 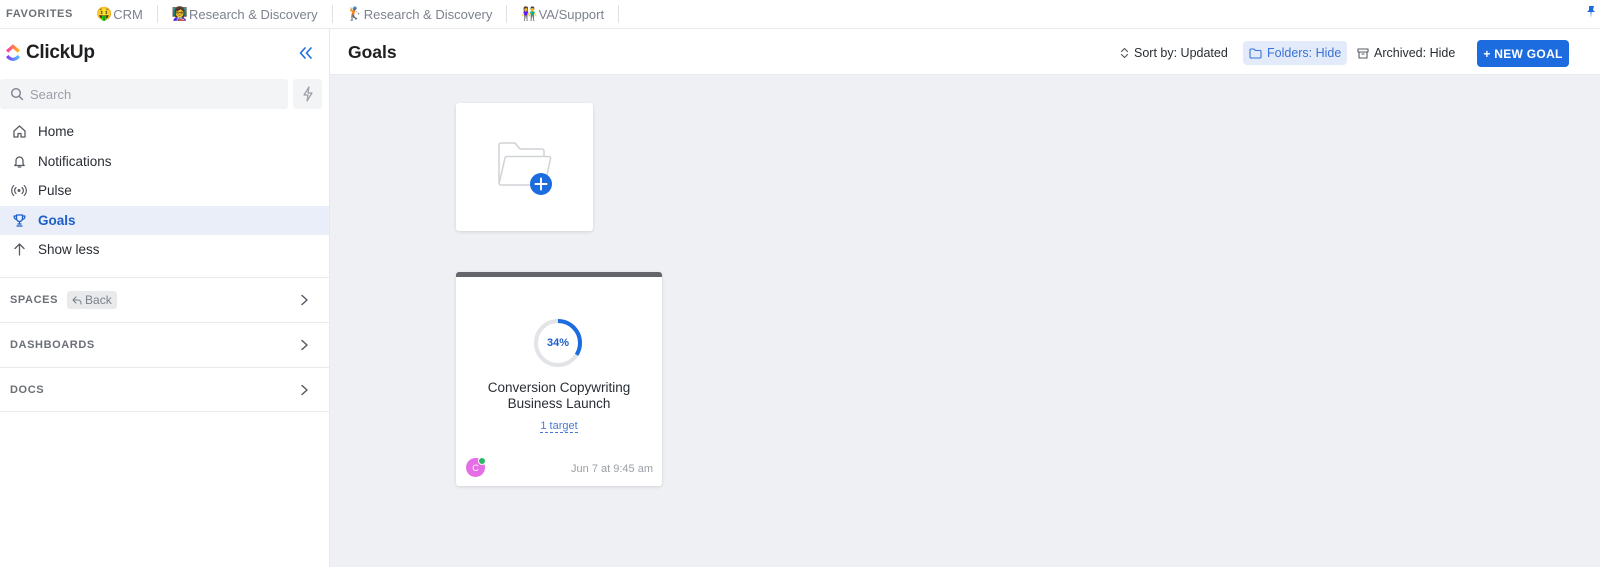 What do you see at coordinates (164, 162) in the screenshot?
I see `sidebar-item-notifications: Notifications` at bounding box center [164, 162].